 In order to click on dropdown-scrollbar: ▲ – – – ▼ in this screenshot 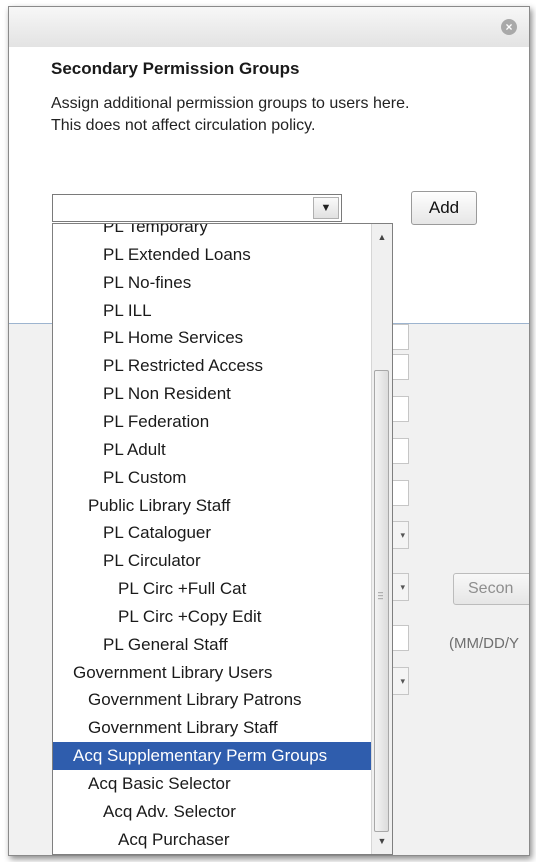, I will do `click(381, 539)`.